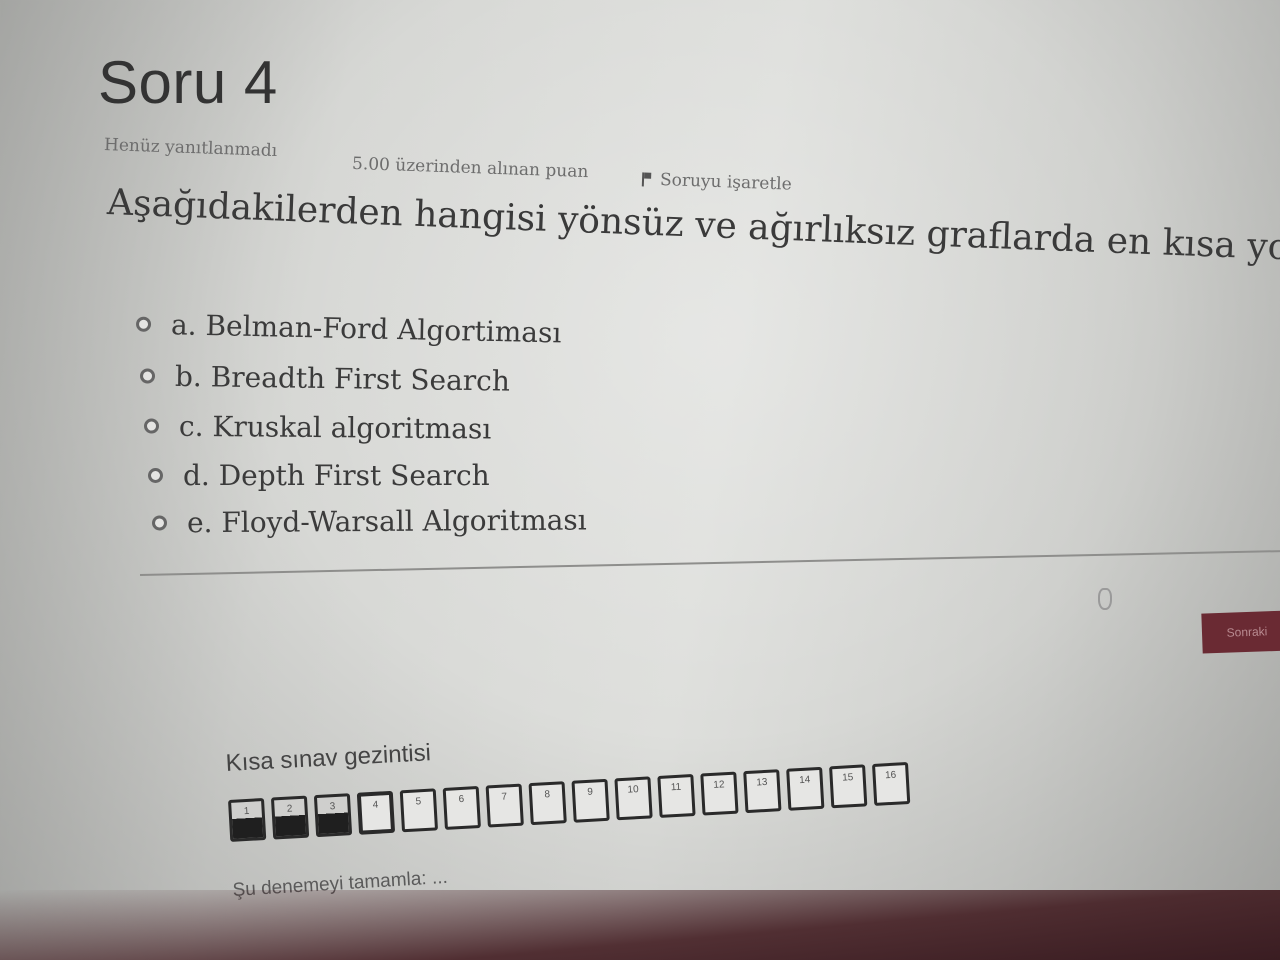 This screenshot has width=1280, height=960. Describe the element at coordinates (470, 168) in the screenshot. I see `question-grade: 5.00 üzerinden alınan puan` at that location.